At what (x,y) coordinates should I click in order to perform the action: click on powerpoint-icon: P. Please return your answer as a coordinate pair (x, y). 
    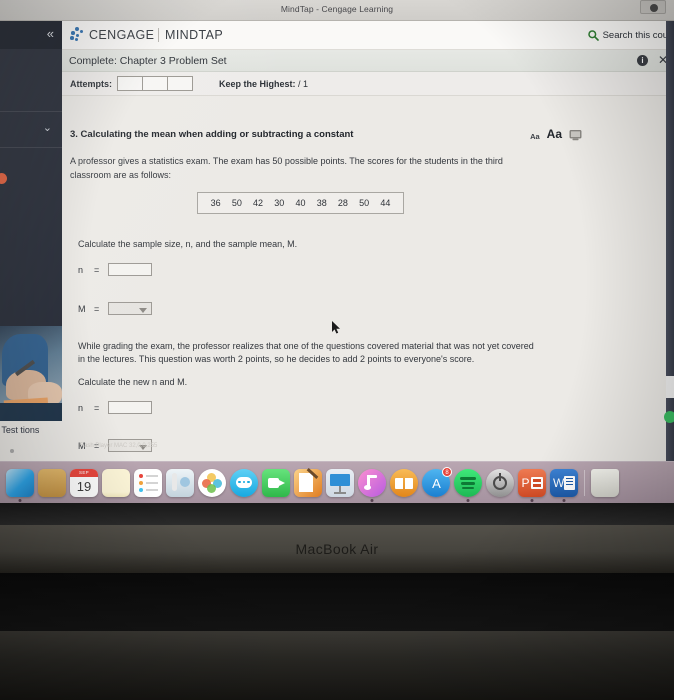
    Looking at the image, I should click on (532, 485).